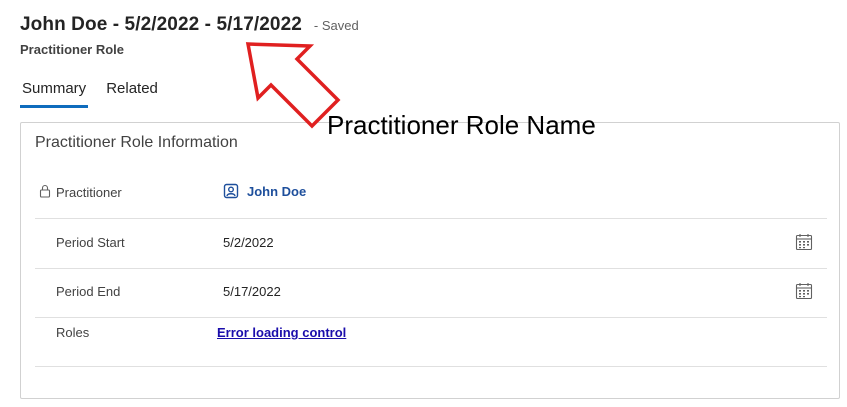 This screenshot has width=847, height=407. What do you see at coordinates (161, 24) in the screenshot?
I see `record-title: John Doe - 5/2/2022 - 5/17/2022` at bounding box center [161, 24].